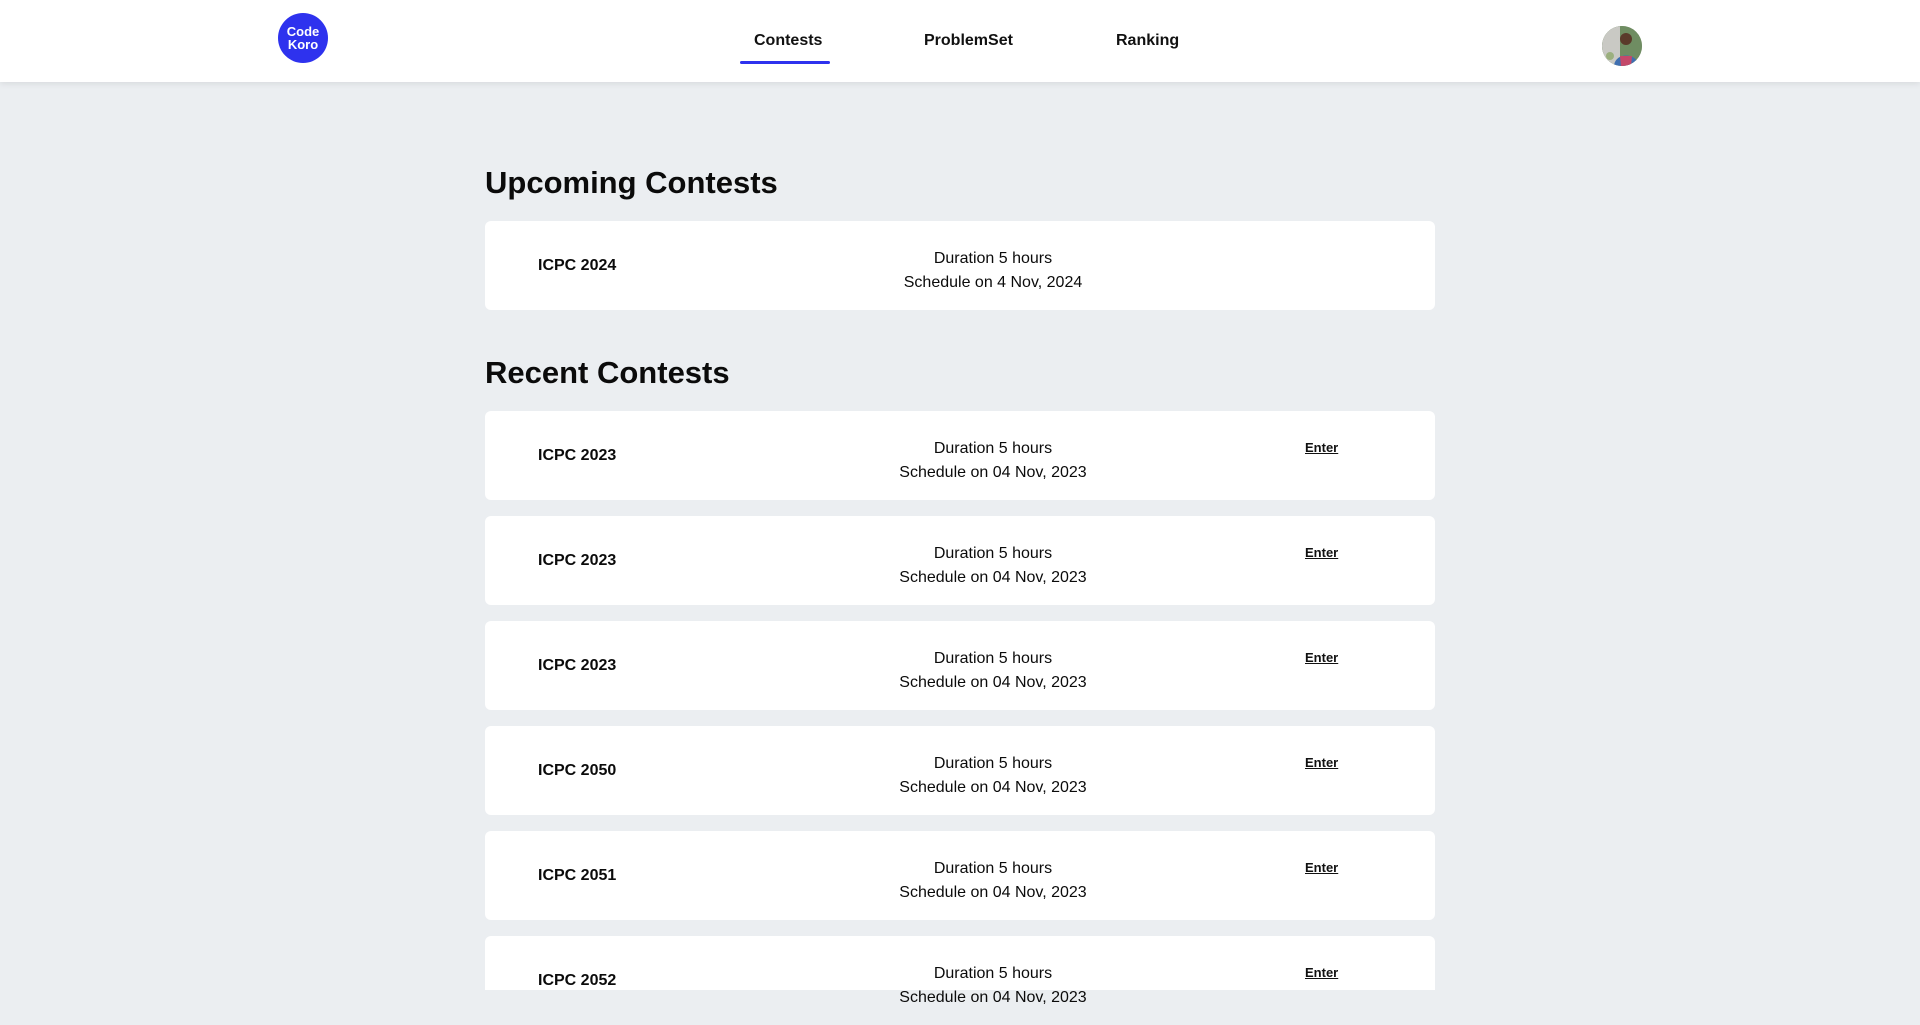  What do you see at coordinates (968, 41) in the screenshot?
I see `nav-problemset: ProblemSet` at bounding box center [968, 41].